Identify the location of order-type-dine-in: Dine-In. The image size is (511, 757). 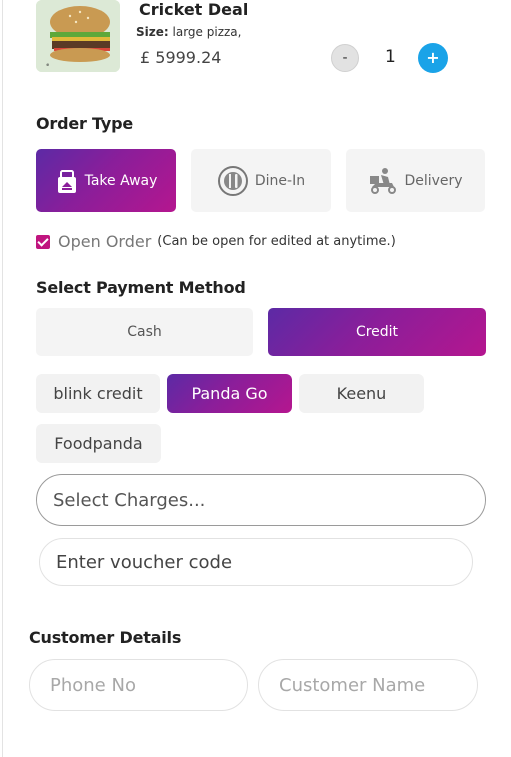
(261, 180).